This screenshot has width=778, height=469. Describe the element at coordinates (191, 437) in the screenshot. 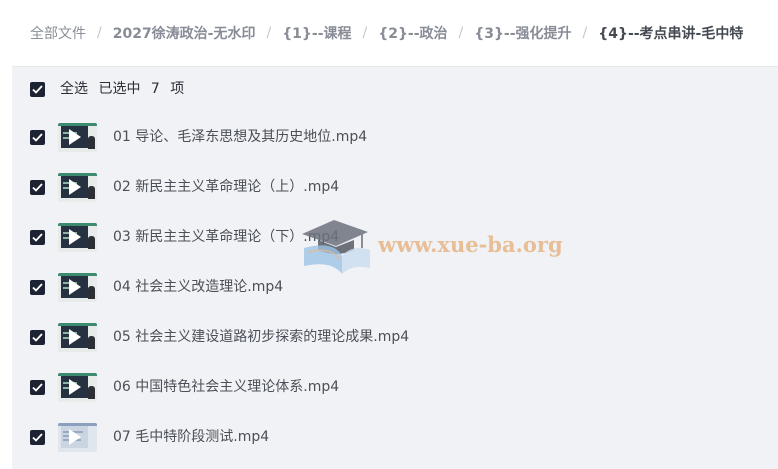

I see `file-name: 07 毛中特阶段测试.mp4` at that location.